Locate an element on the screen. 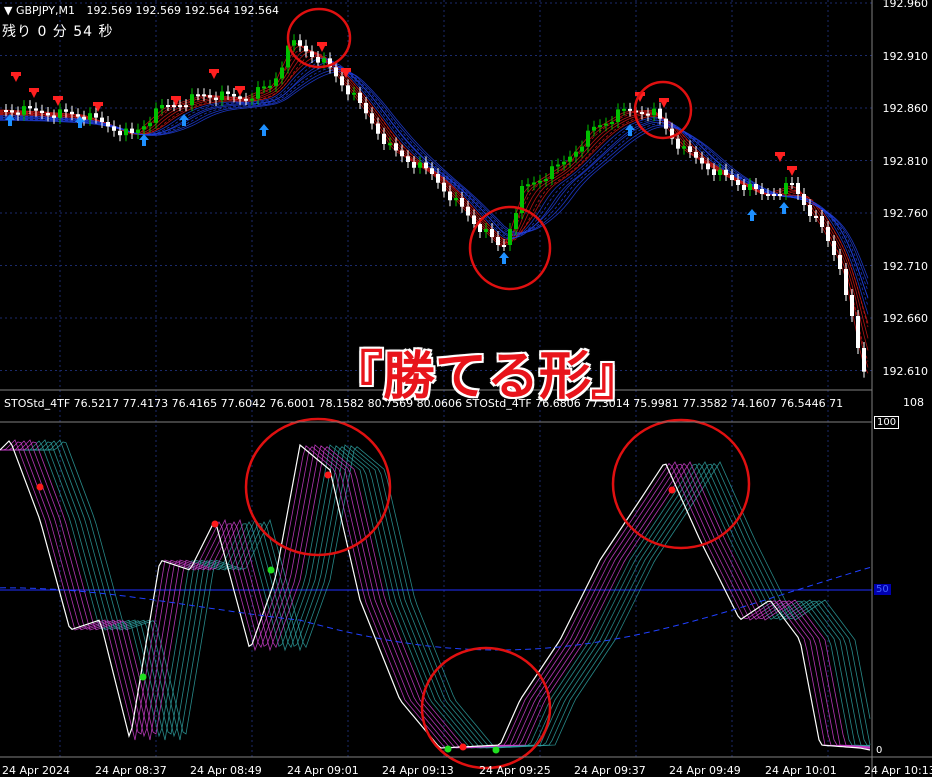 The height and width of the screenshot is (777, 932). time-axis-label: 24 Apr 10:13 is located at coordinates (898, 770).